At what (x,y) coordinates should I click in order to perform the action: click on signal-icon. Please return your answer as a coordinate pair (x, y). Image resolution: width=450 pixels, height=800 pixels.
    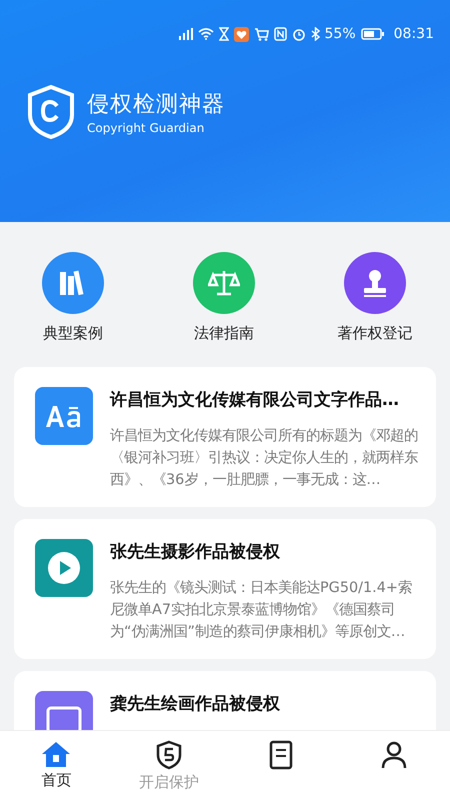
    Looking at the image, I should click on (184, 34).